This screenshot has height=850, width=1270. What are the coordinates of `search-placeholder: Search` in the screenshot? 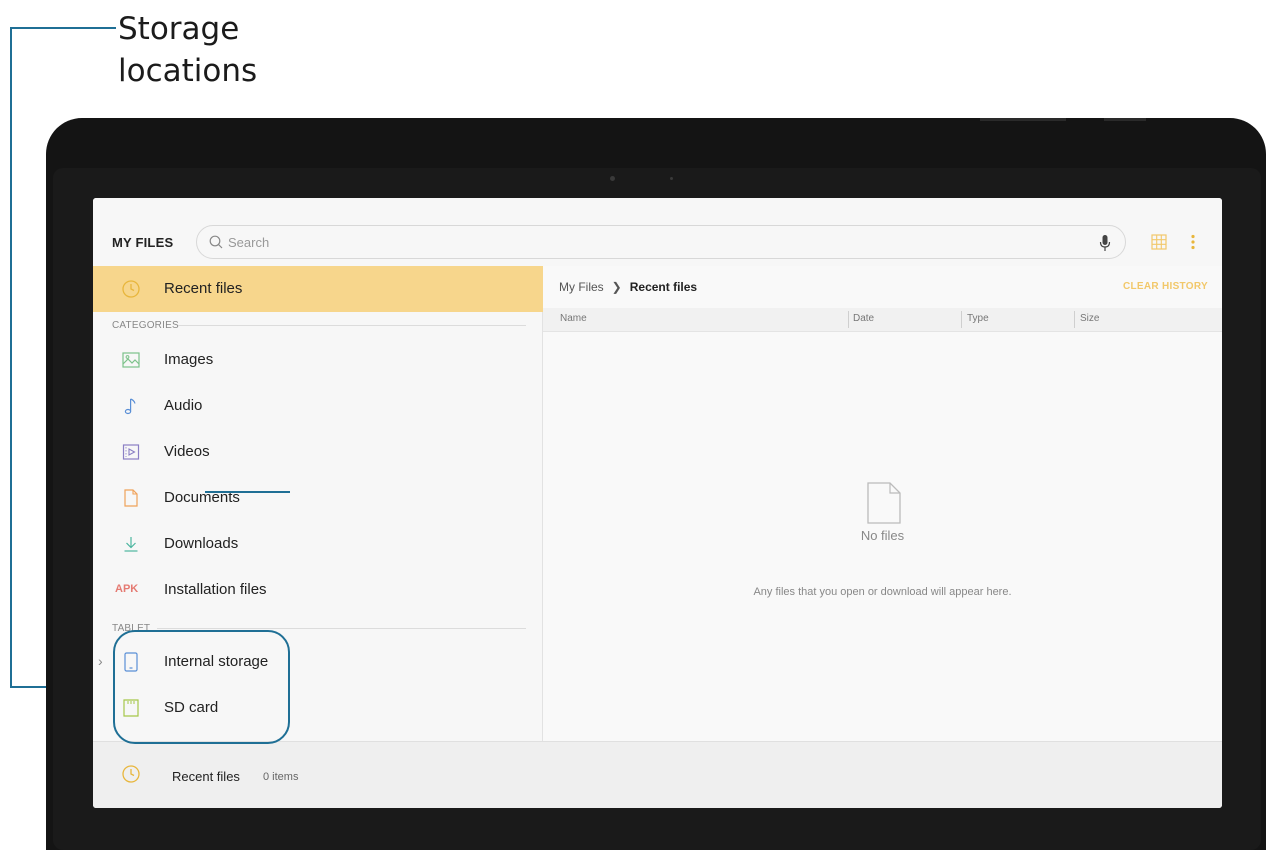 It's located at (249, 242).